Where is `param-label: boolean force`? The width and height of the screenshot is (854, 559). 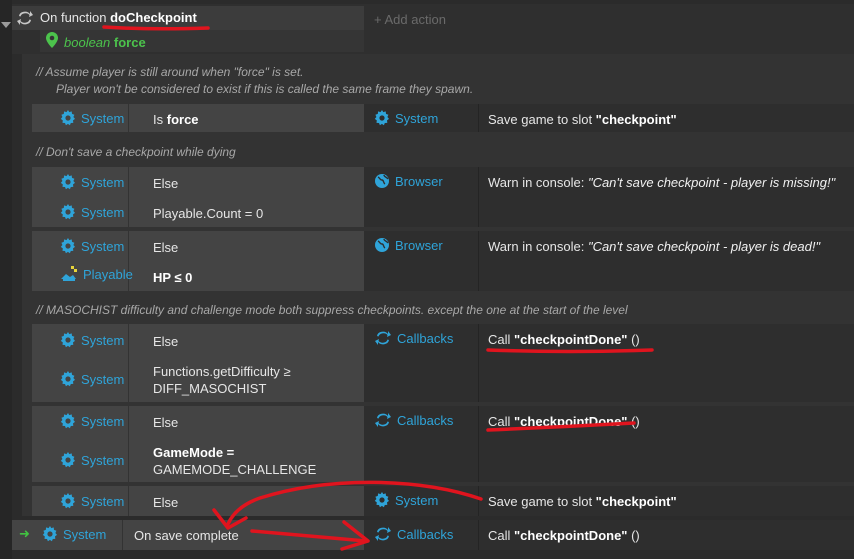 param-label: boolean force is located at coordinates (105, 42).